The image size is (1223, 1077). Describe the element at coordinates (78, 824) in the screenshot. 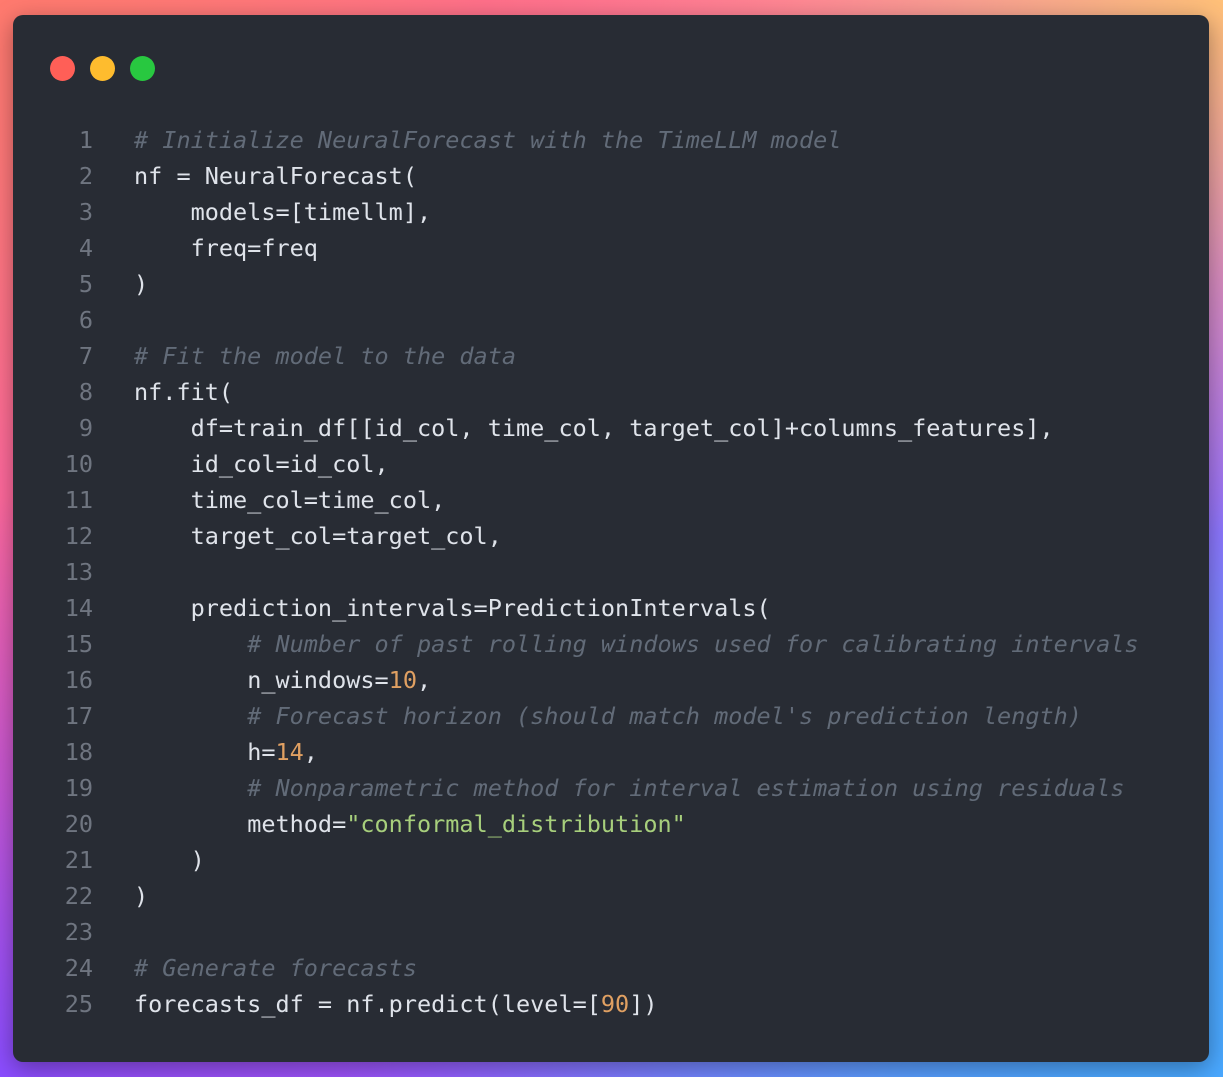

I see `line-number: 20` at that location.